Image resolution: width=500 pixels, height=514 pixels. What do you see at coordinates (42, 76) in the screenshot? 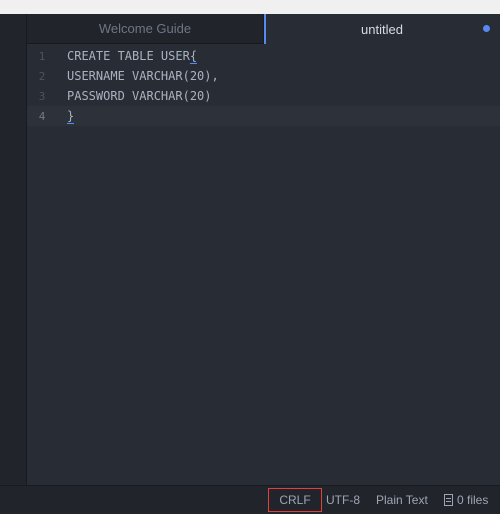
I see `line-number: 2` at bounding box center [42, 76].